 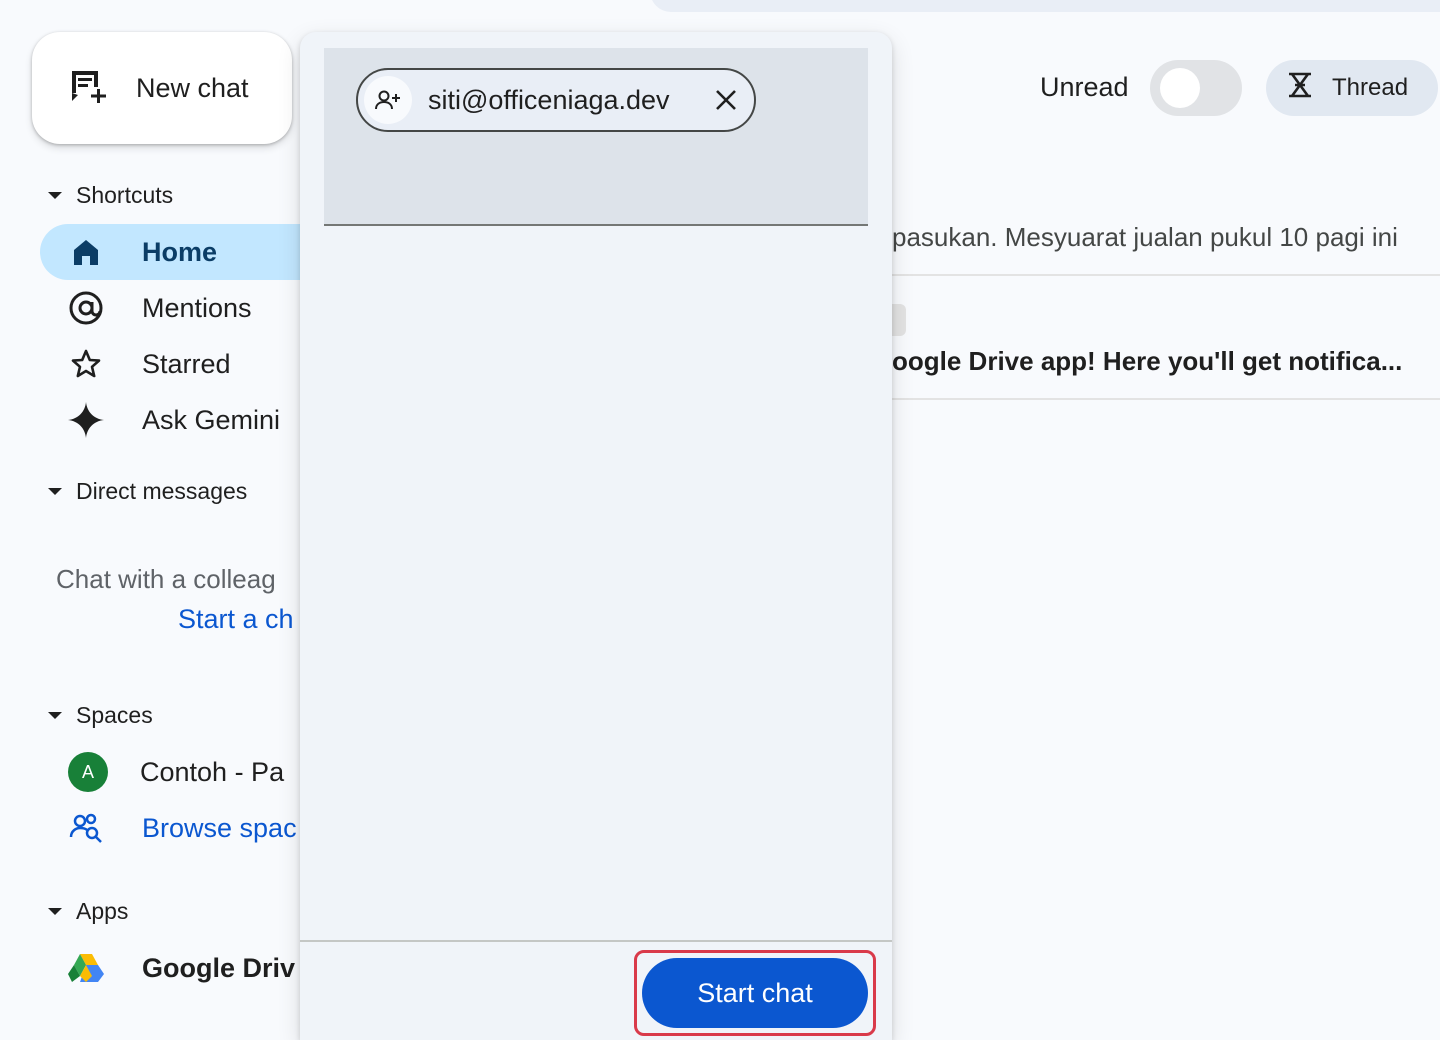 What do you see at coordinates (162, 491) in the screenshot?
I see `direct-messages-title: Direct messages` at bounding box center [162, 491].